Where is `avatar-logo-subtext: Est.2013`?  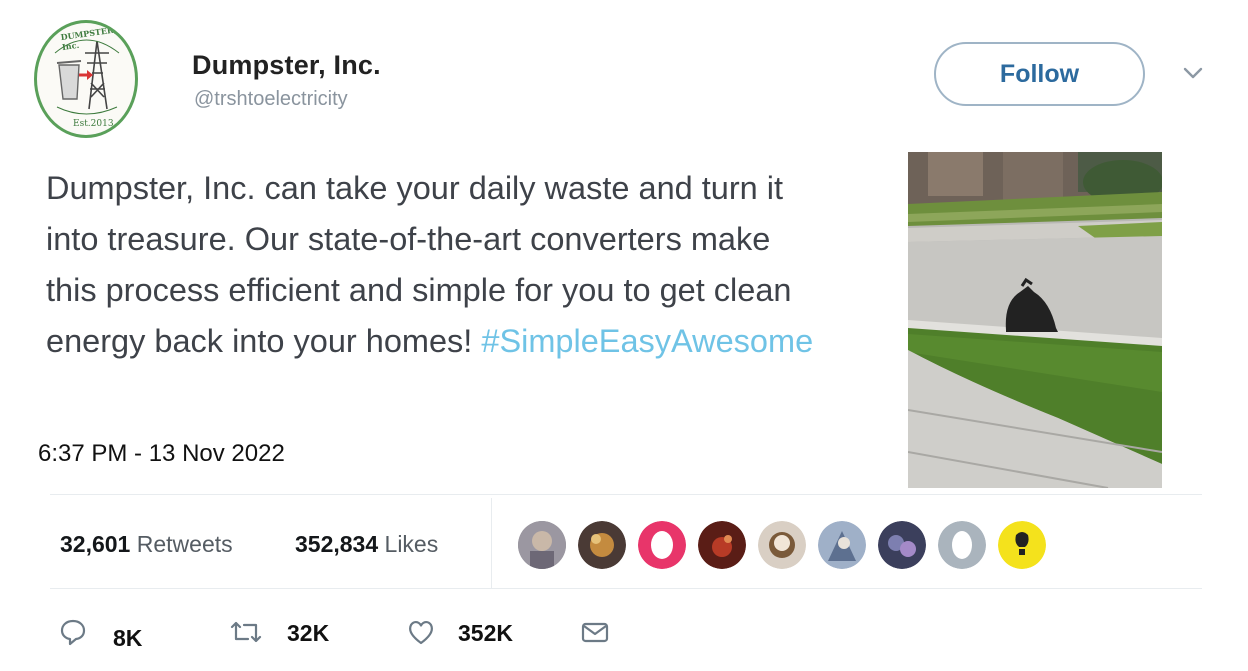 avatar-logo-subtext: Est.2013 is located at coordinates (93, 124).